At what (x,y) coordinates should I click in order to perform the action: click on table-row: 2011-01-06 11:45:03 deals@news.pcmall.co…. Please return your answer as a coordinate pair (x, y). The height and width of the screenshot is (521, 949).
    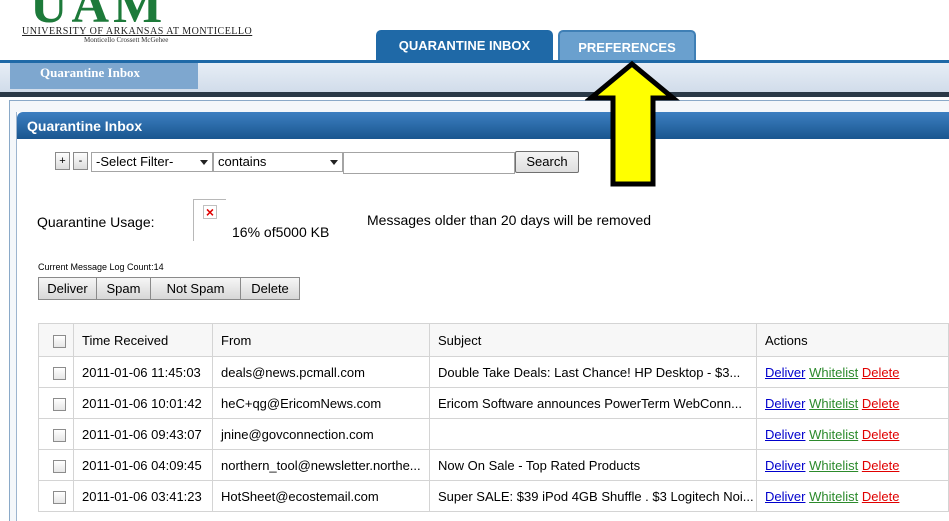
    Looking at the image, I should click on (493, 372).